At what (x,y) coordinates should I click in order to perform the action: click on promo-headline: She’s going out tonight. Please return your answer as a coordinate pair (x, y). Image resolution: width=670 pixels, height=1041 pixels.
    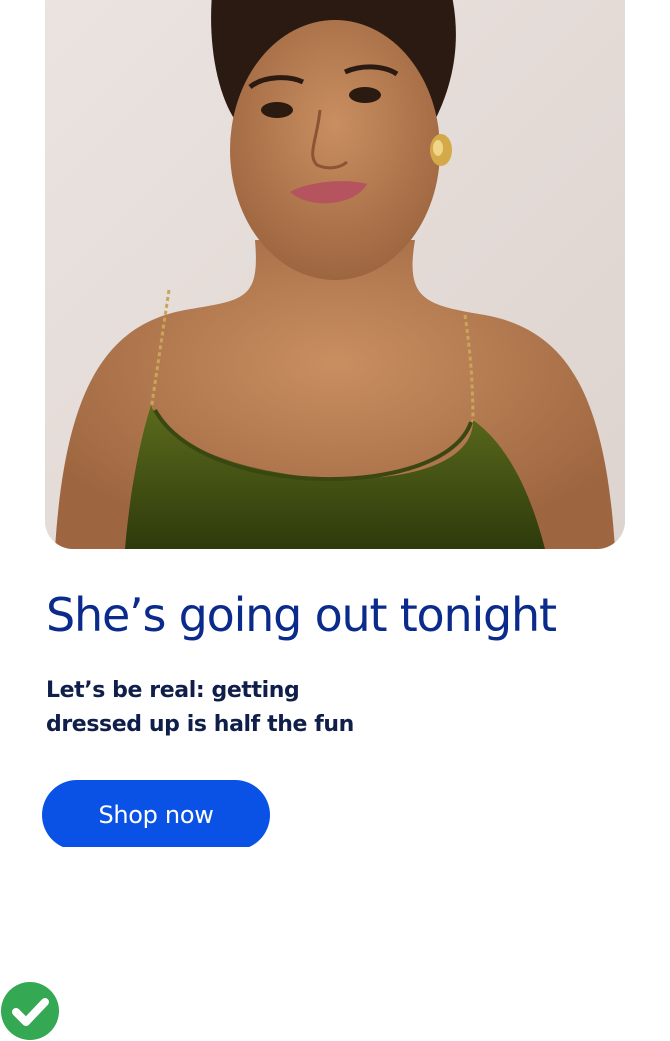
    Looking at the image, I should click on (301, 615).